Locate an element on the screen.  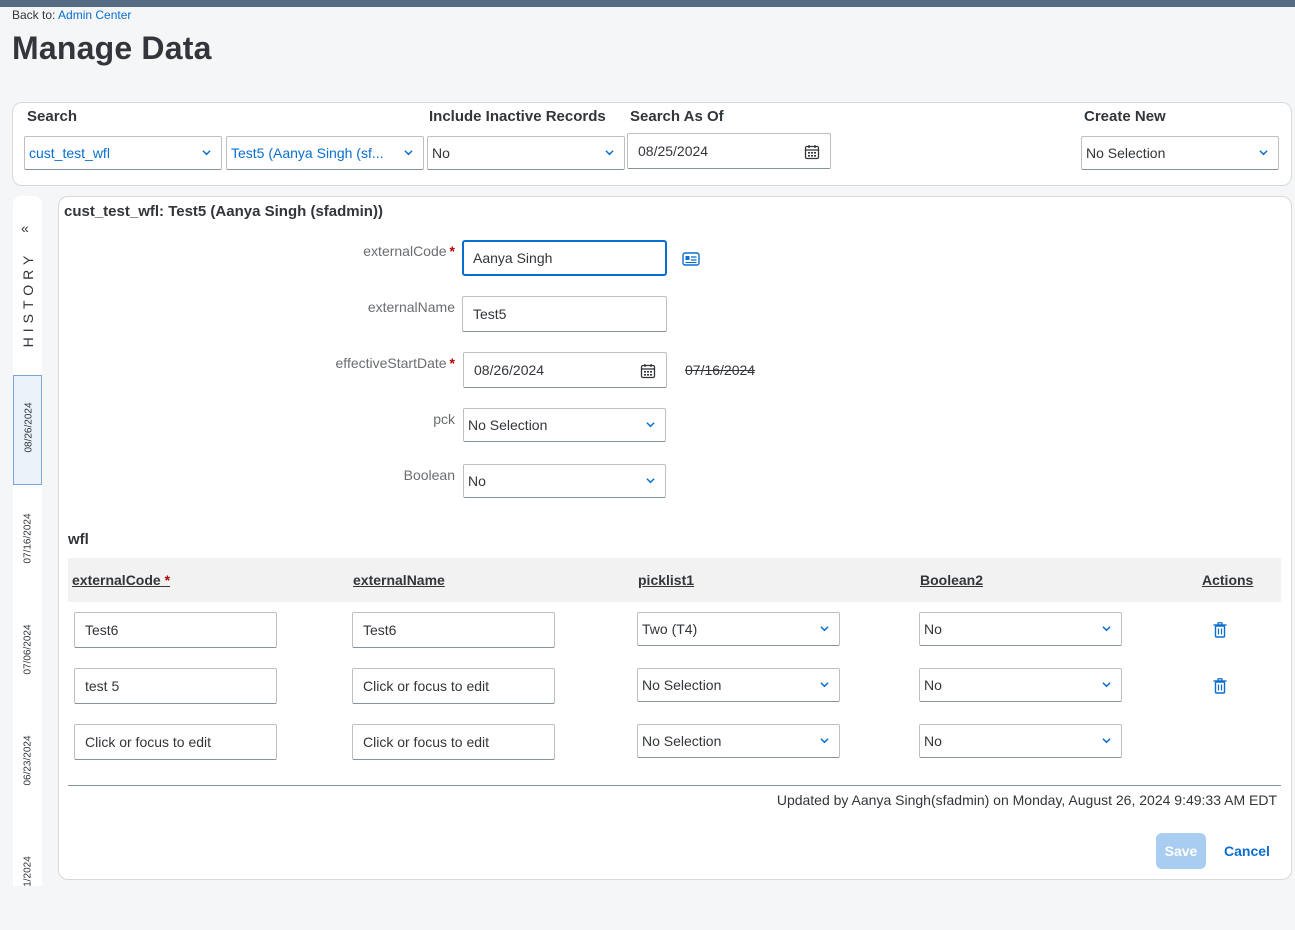
top-bar is located at coordinates (647, 3).